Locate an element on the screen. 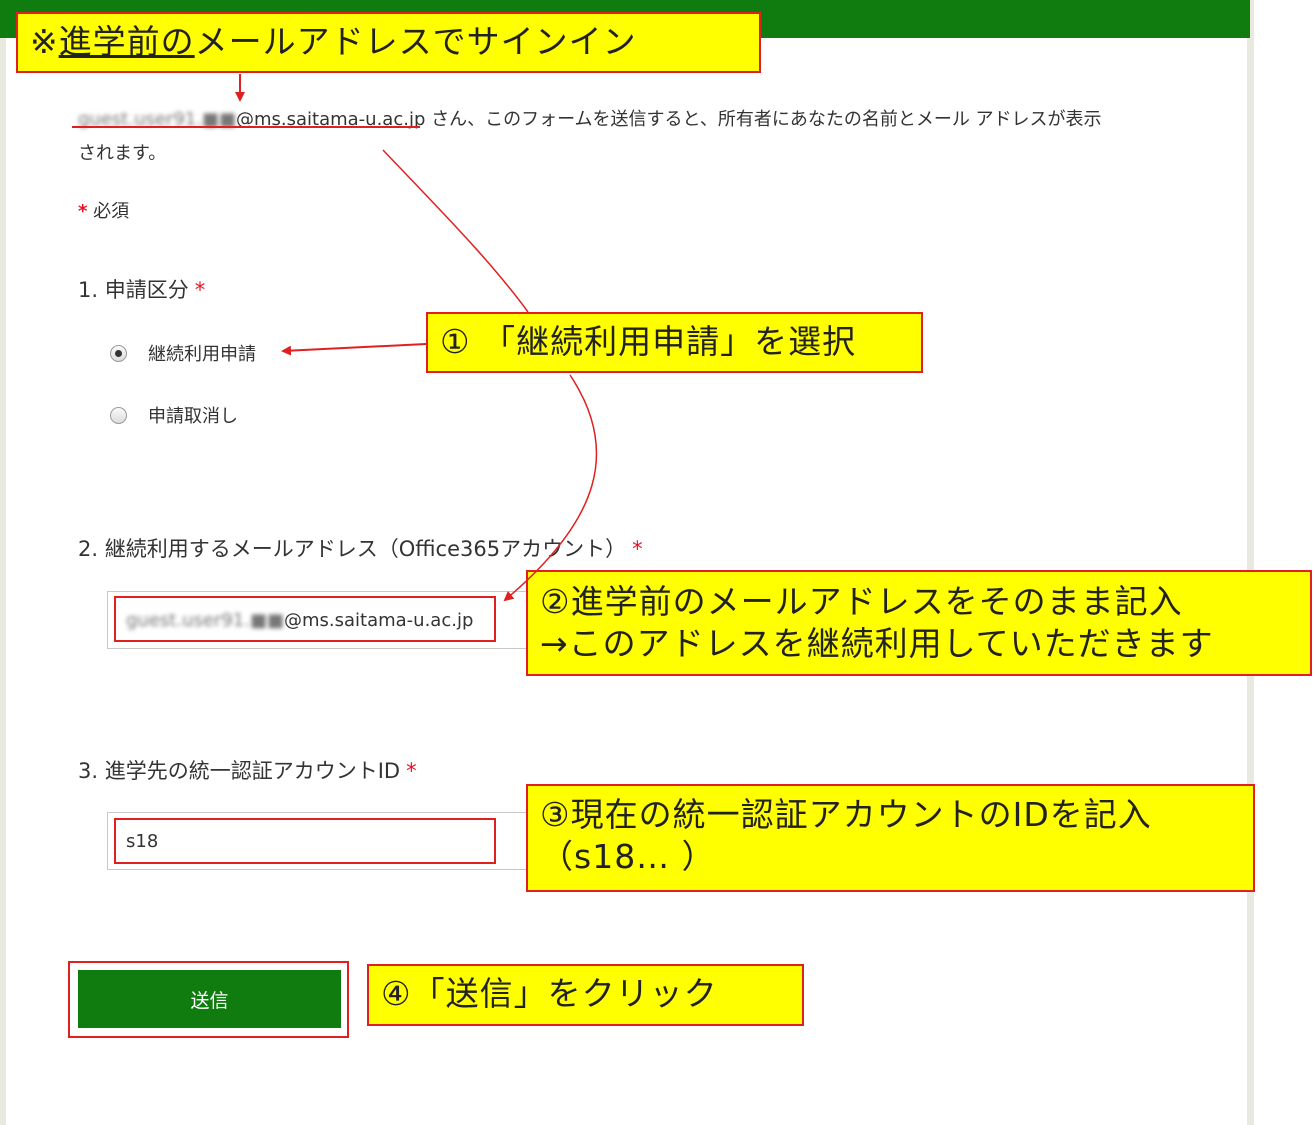  radio-option-continue: 継続利用申請 is located at coordinates (183, 353).